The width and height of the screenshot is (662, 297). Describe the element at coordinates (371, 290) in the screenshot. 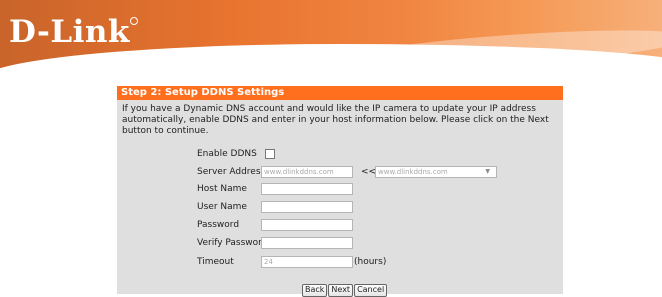

I see `cancel-button: Cancel` at that location.